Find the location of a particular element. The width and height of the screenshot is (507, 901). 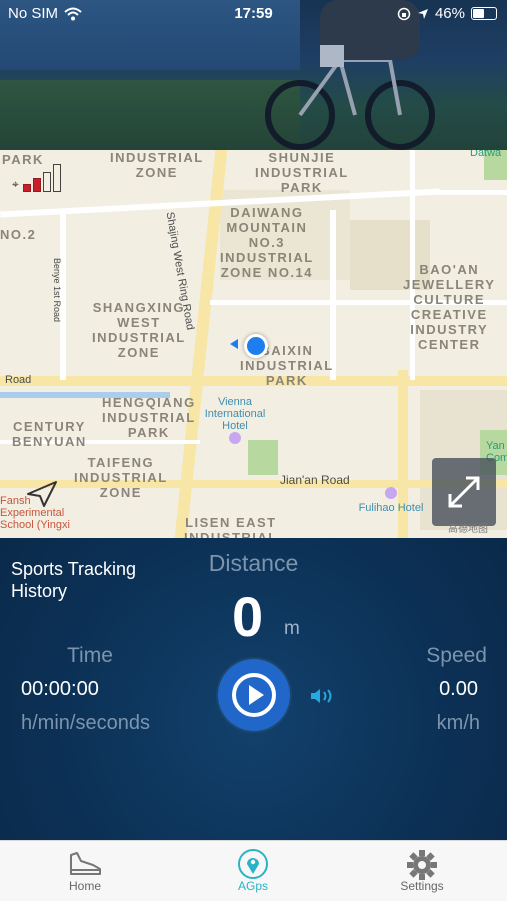

speed-title: Speed is located at coordinates (456, 655).